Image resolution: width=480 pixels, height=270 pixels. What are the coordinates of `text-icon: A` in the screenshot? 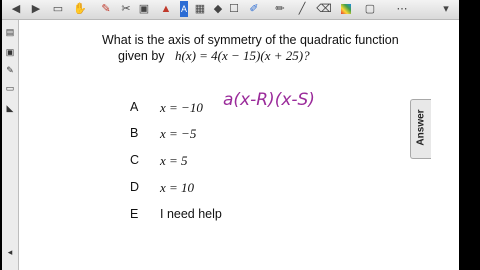 It's located at (184, 9).